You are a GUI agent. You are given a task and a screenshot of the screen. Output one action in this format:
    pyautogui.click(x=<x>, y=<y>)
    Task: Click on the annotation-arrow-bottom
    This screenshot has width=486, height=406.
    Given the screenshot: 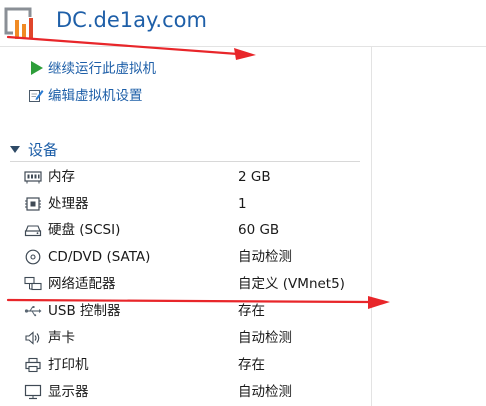 What is the action you would take?
    pyautogui.click(x=198, y=302)
    